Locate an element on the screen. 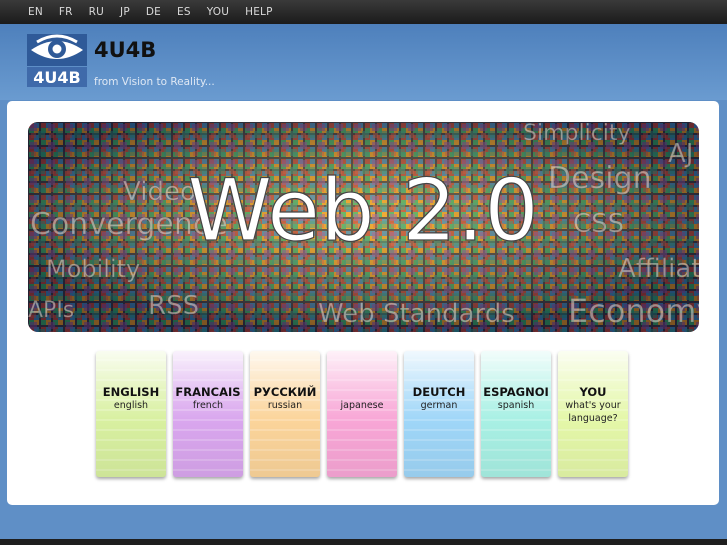 This screenshot has height=545, width=727. card-subtitle: russian is located at coordinates (285, 405).